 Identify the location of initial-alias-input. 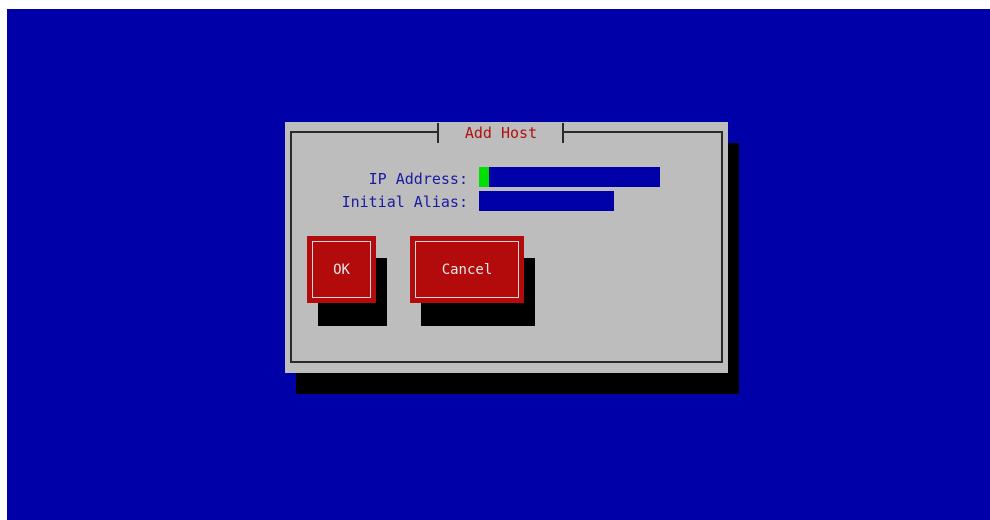
(546, 201).